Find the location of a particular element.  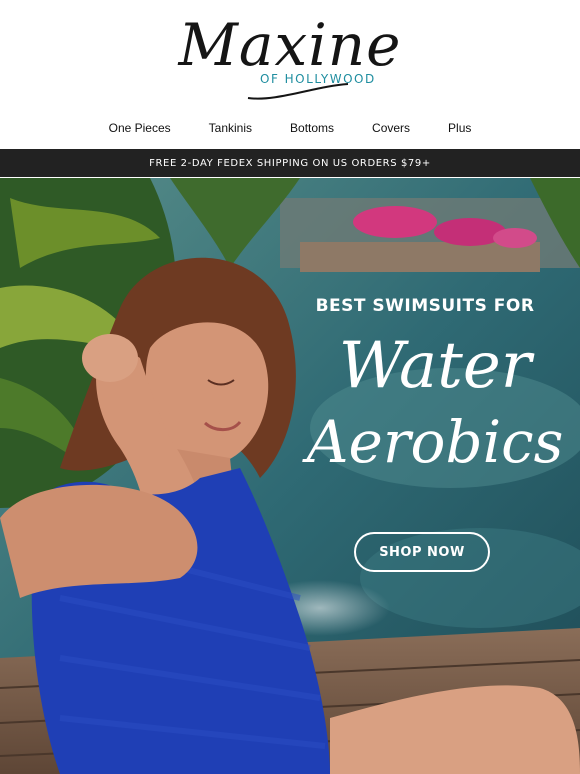

brand-subtitle: OF HOLLYWOOD is located at coordinates (318, 79).